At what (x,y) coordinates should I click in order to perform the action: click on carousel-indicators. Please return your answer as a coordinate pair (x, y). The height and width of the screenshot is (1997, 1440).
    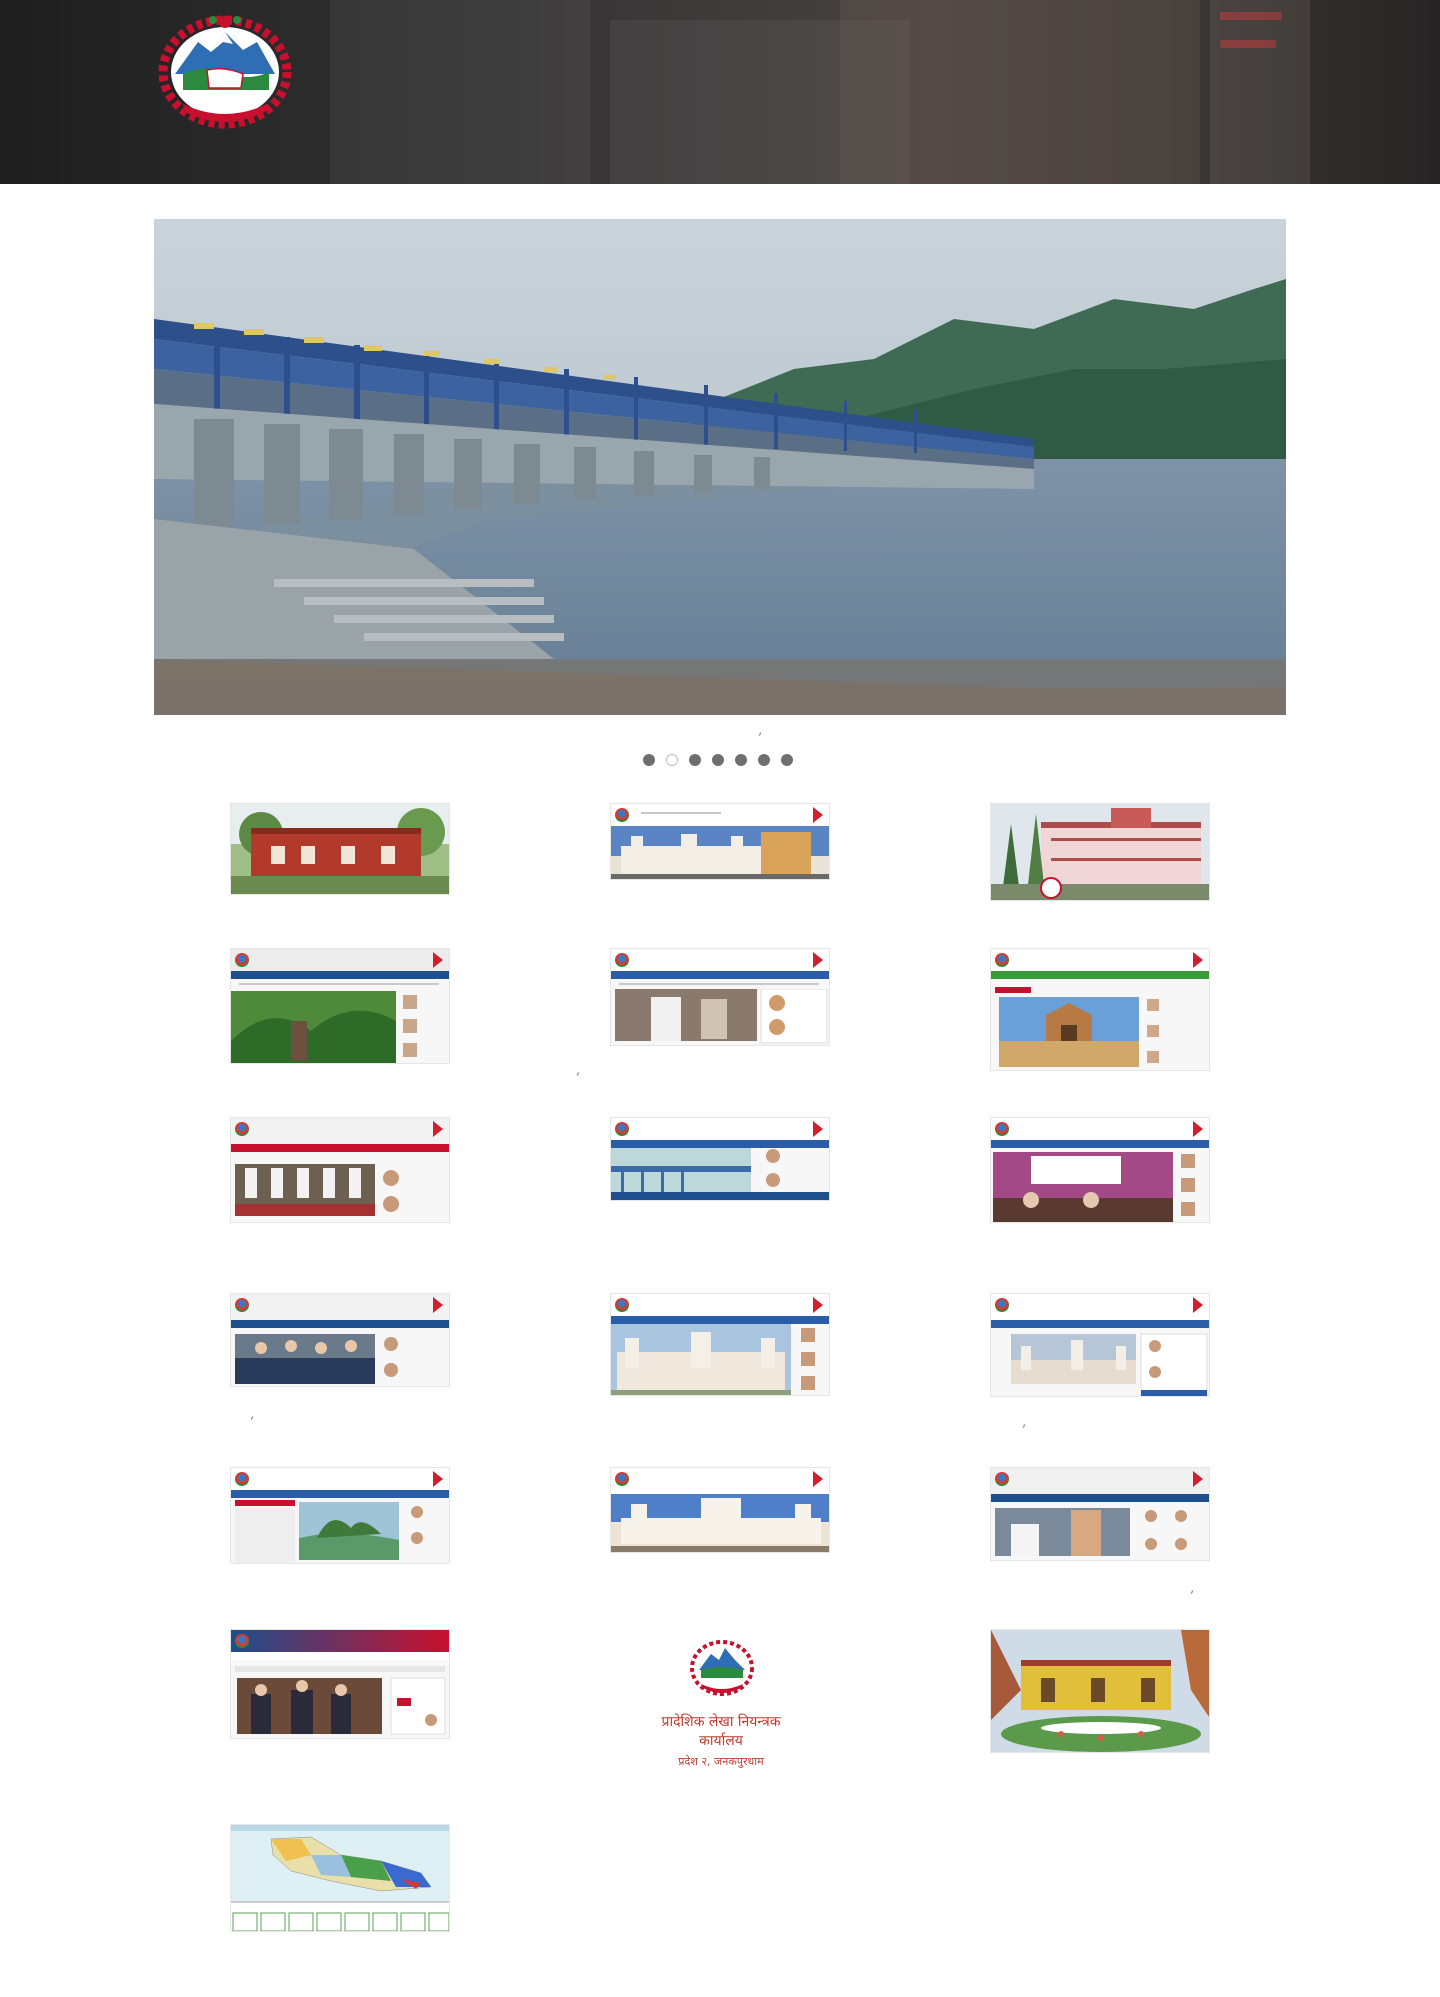
    Looking at the image, I should click on (718, 760).